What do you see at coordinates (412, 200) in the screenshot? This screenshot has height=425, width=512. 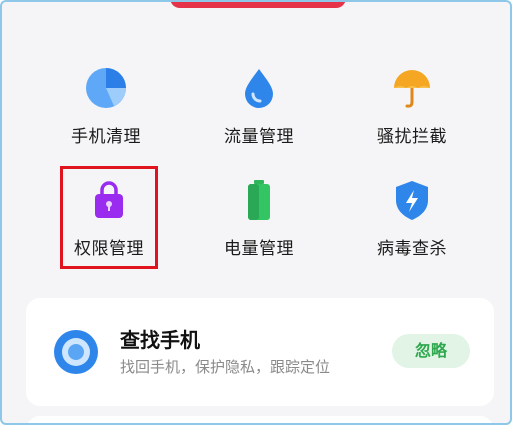 I see `shield-lightning-icon` at bounding box center [412, 200].